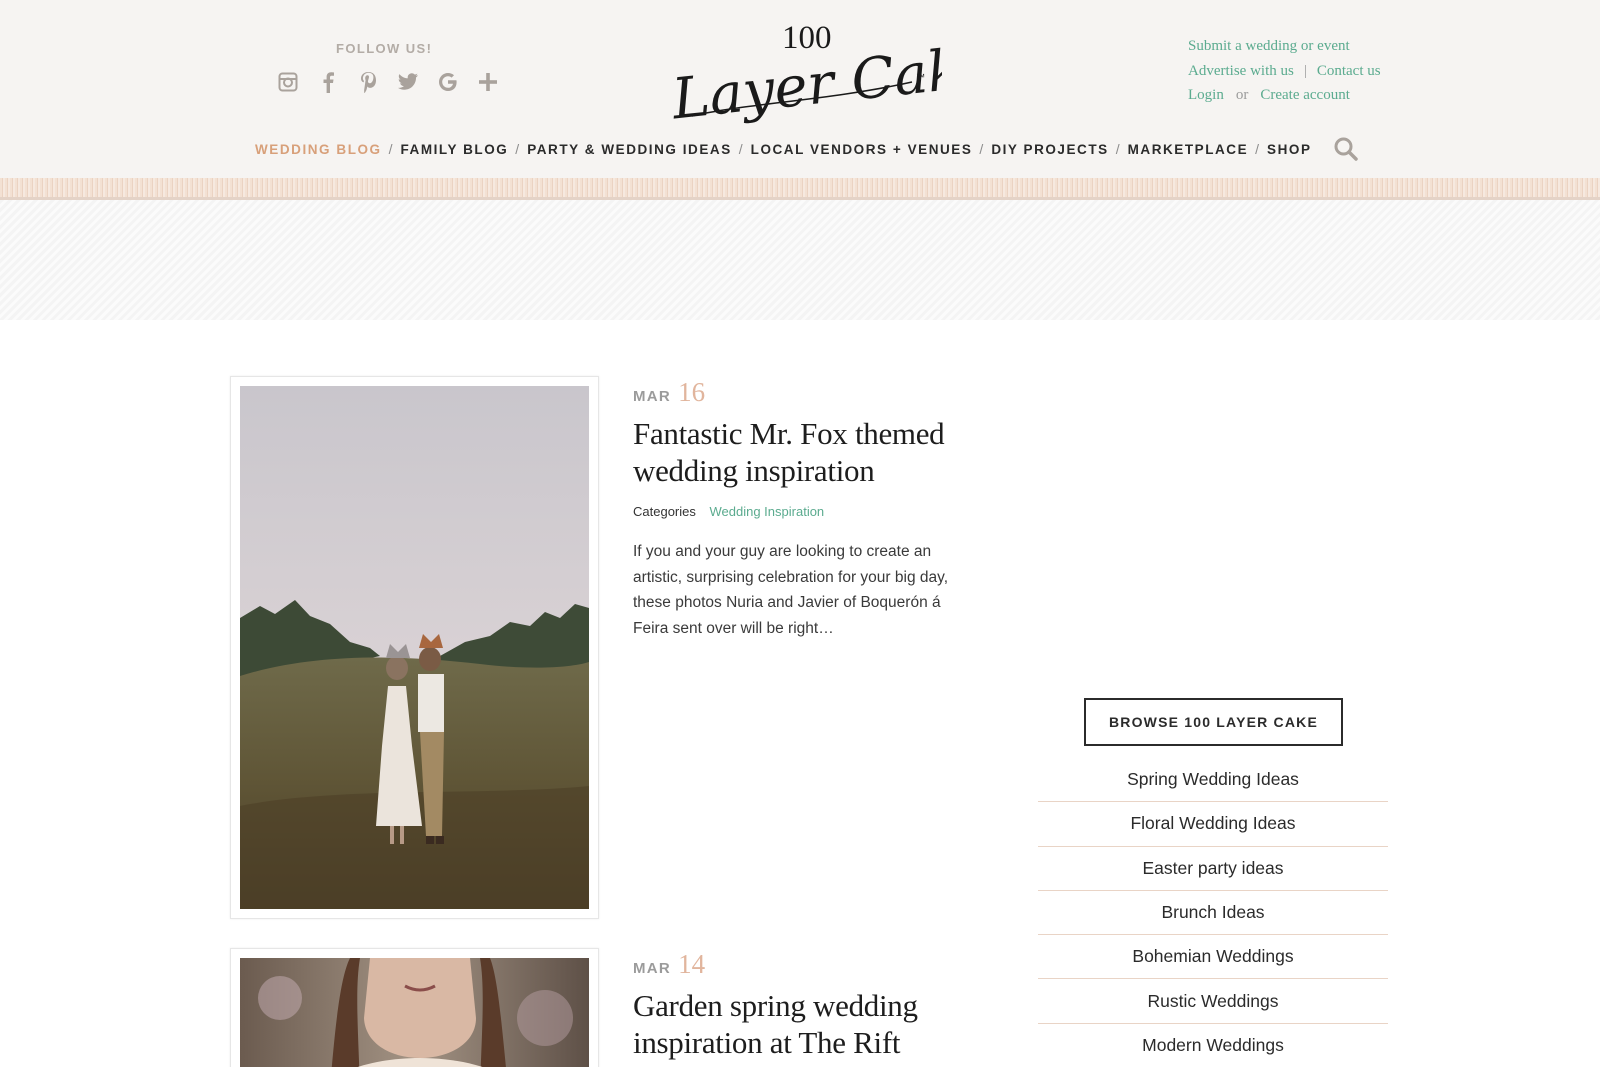  Describe the element at coordinates (692, 964) in the screenshot. I see `date-day: 14` at that location.